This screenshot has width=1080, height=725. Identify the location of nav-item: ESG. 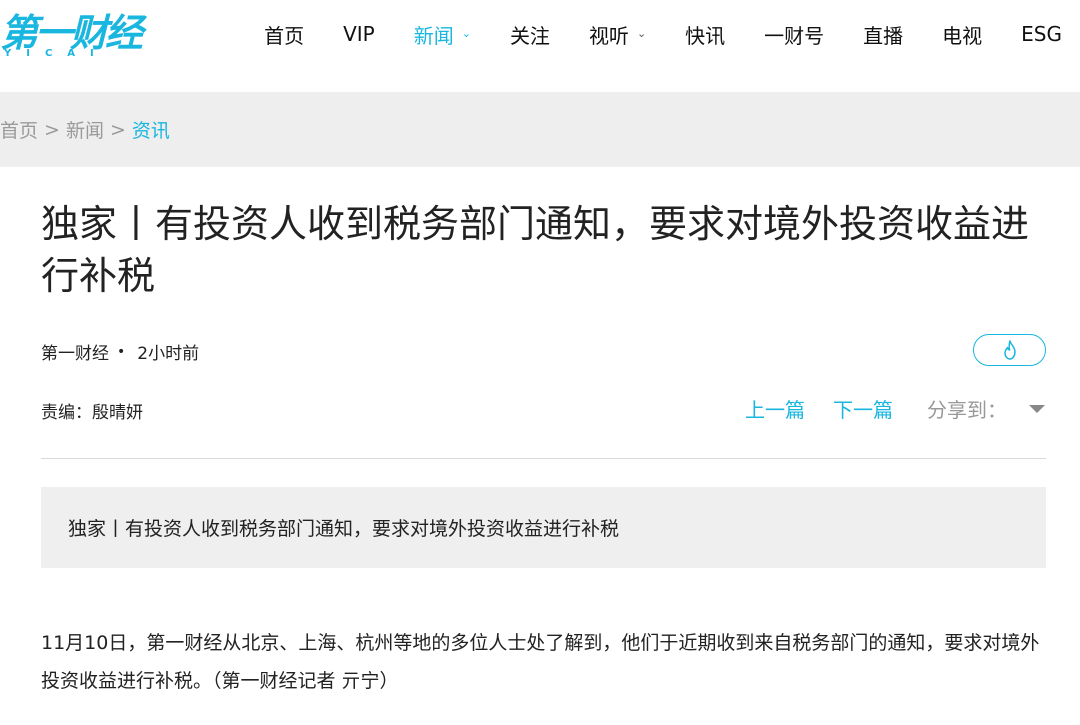
(1041, 34).